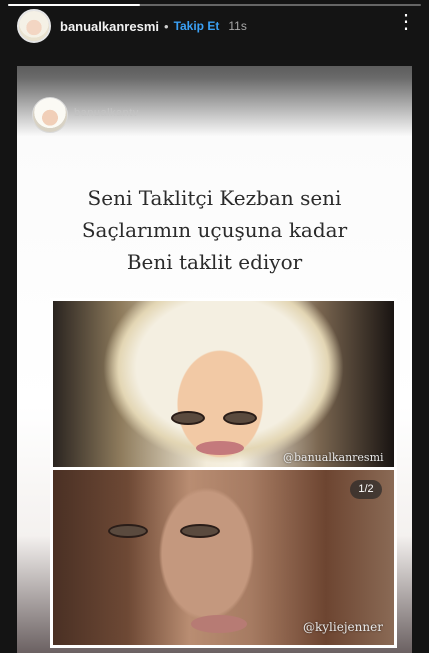  I want to click on post-time: 11s, so click(237, 26).